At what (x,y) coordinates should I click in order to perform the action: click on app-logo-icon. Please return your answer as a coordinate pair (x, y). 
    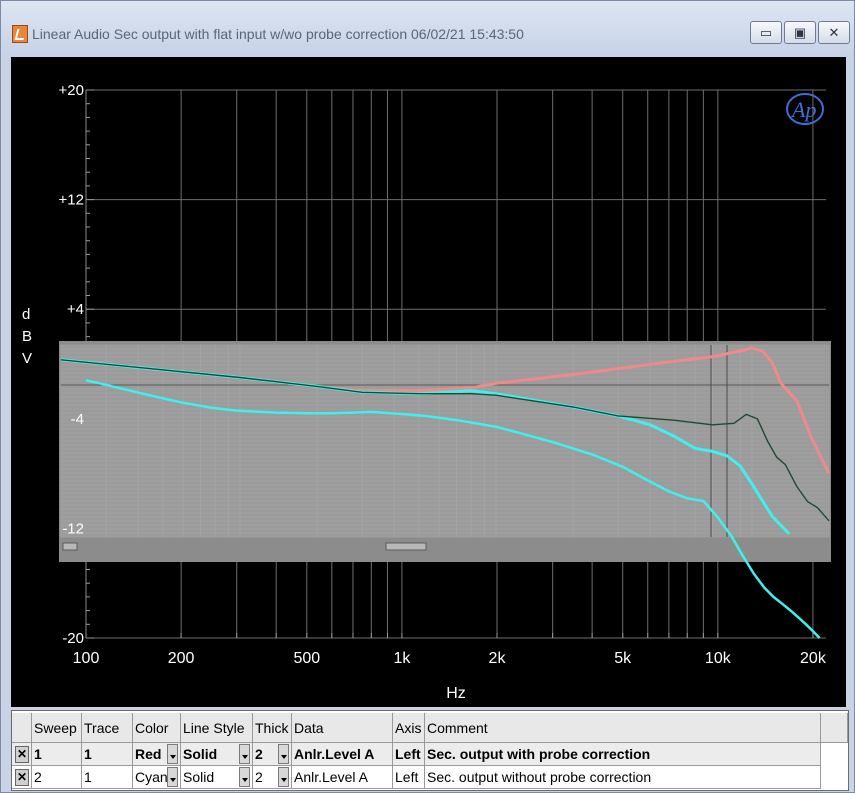
    Looking at the image, I should click on (20, 34).